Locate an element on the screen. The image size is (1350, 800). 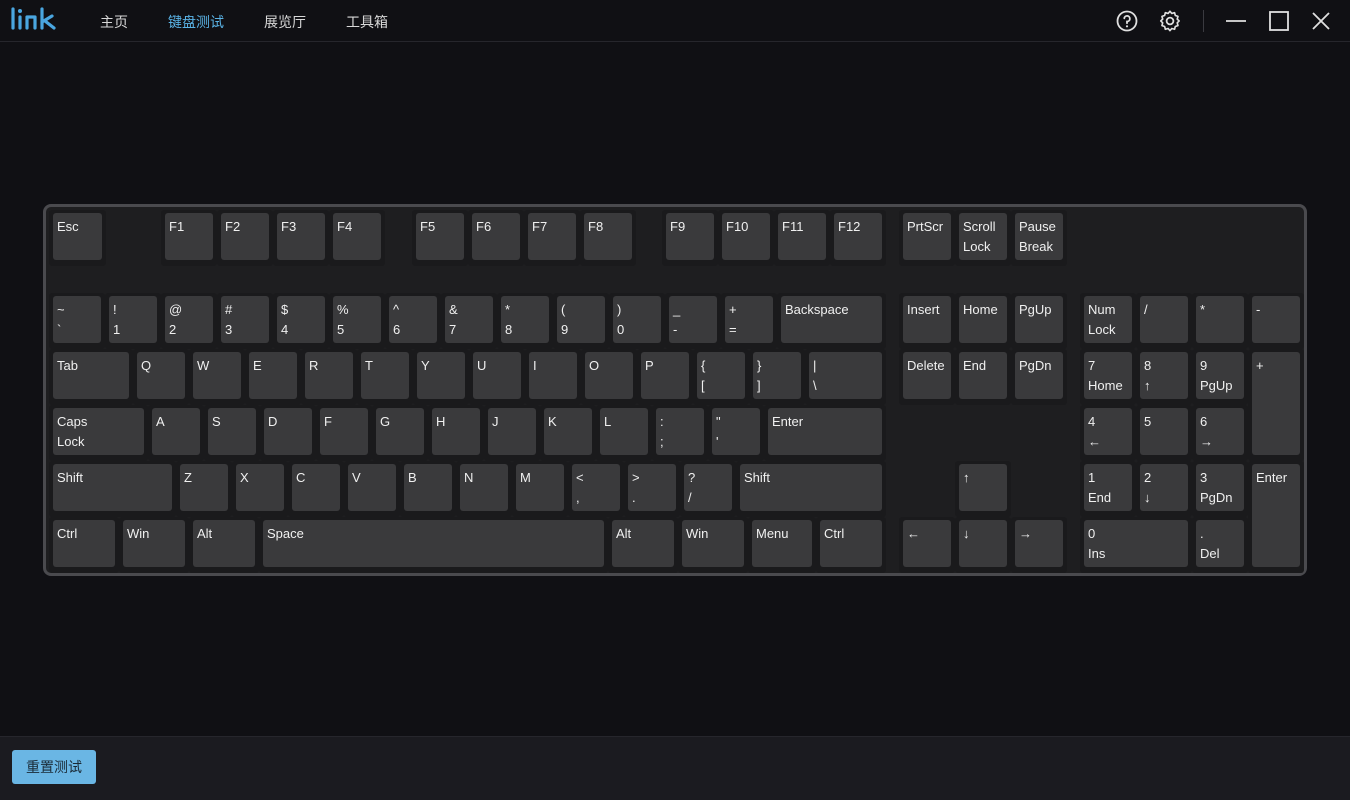
key-minus: _ - is located at coordinates (693, 321).